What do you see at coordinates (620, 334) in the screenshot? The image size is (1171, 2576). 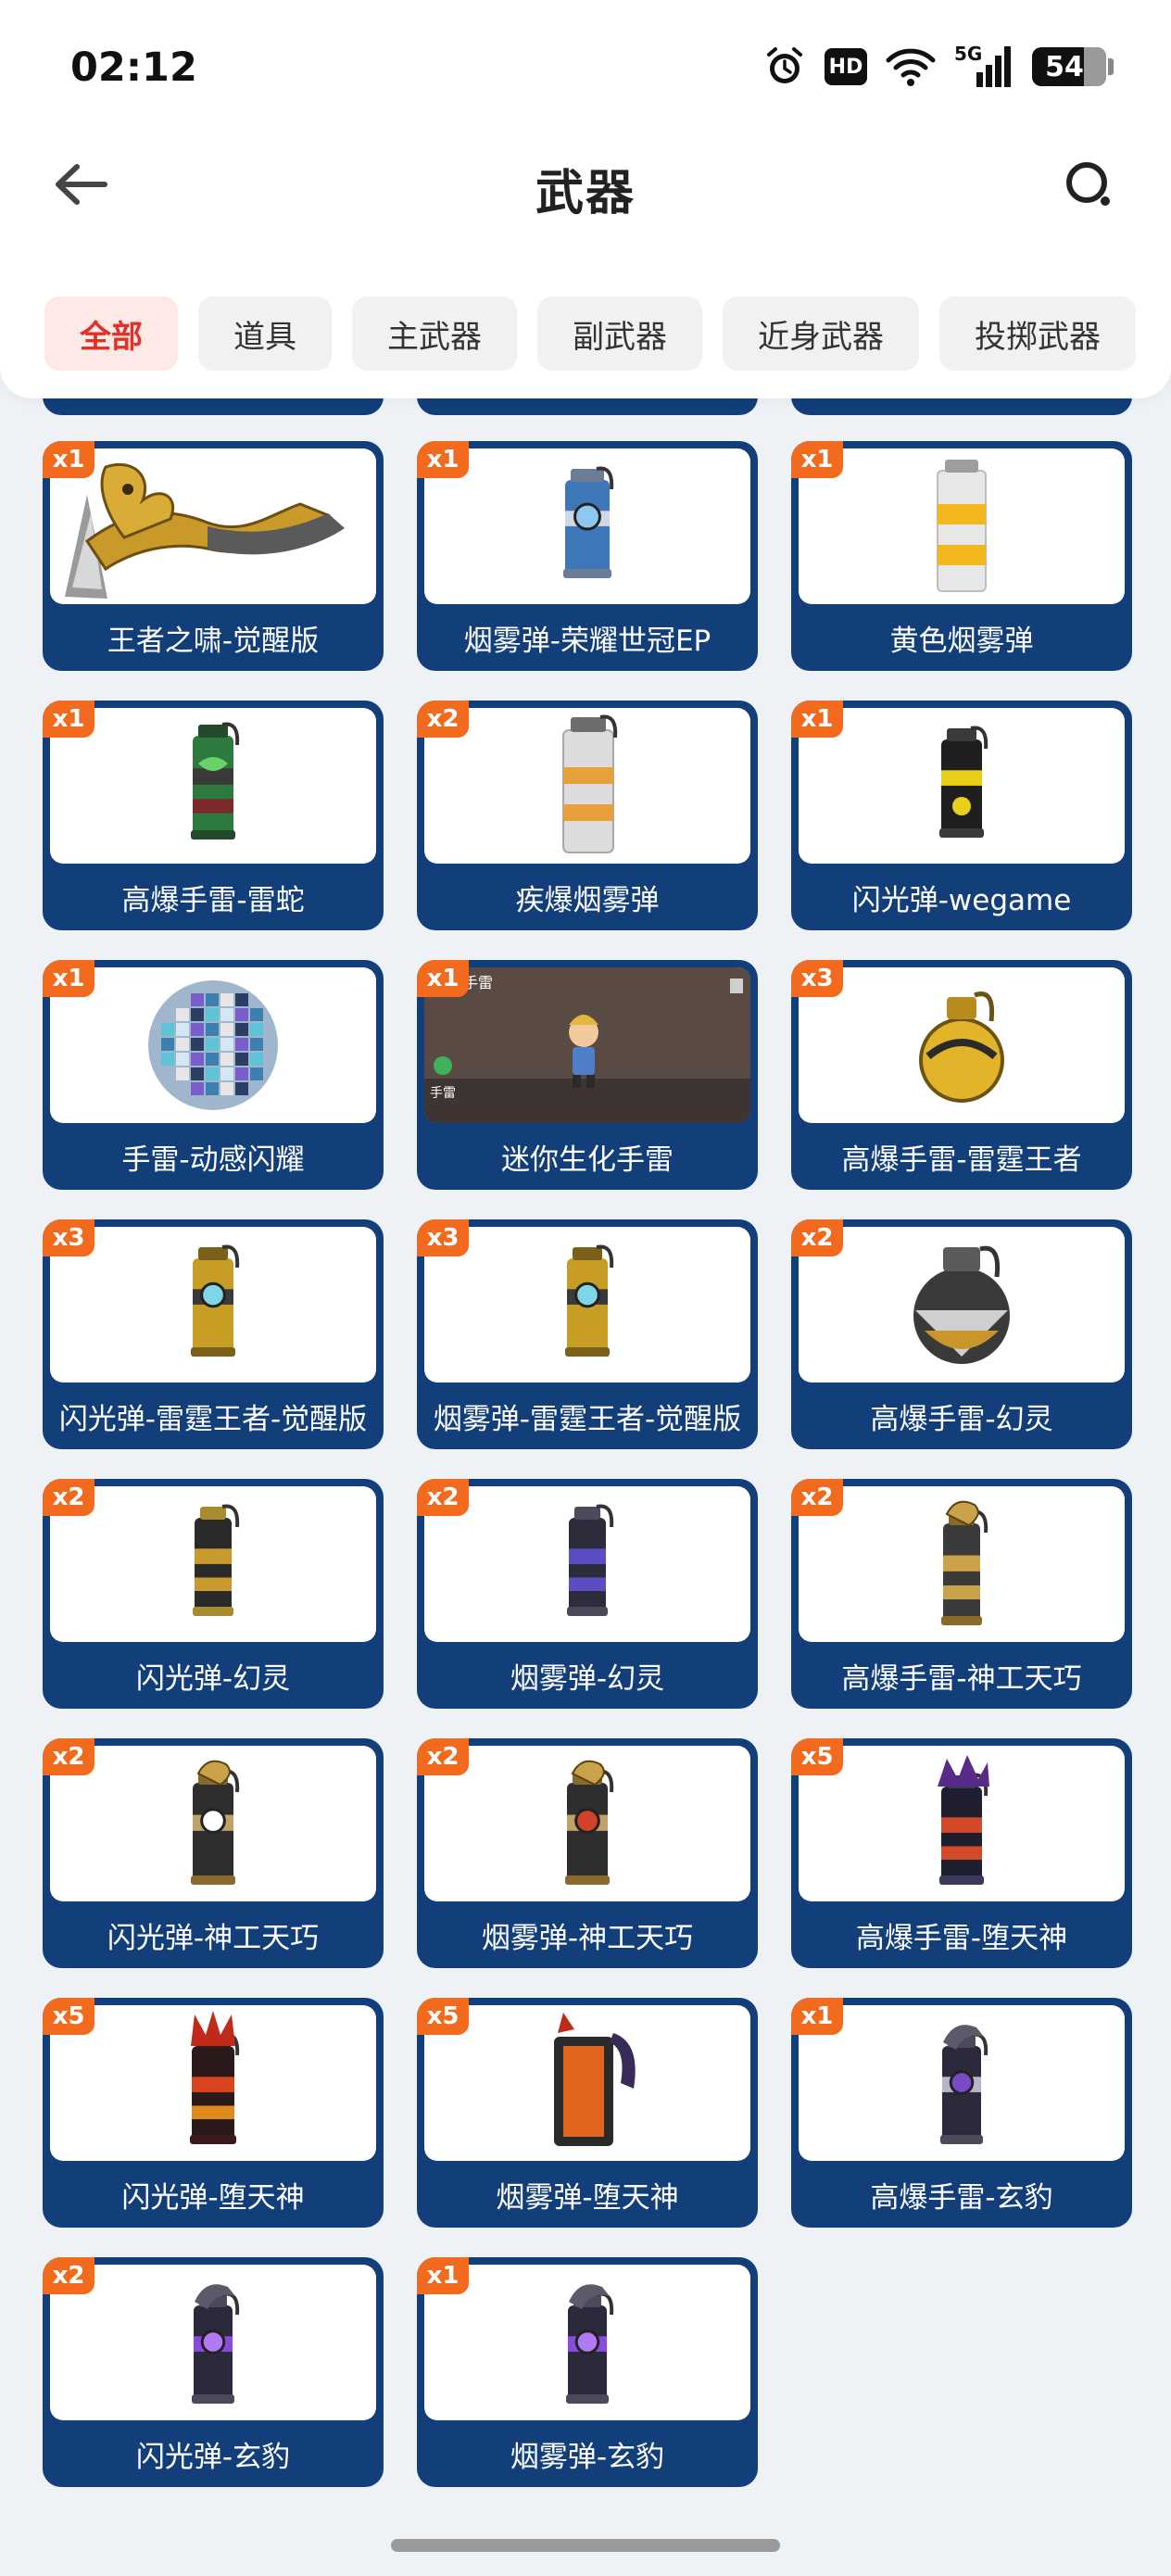 I see `tab-secondary-weapon: 副武器` at bounding box center [620, 334].